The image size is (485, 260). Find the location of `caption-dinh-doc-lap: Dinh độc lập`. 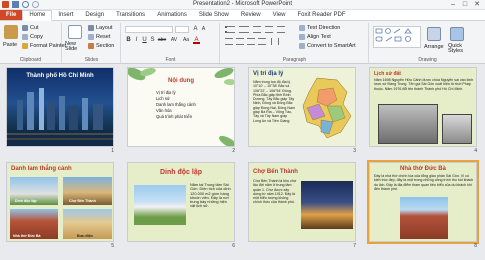

caption-dinh-doc-lap: Dinh độc lập is located at coordinates (26, 201).